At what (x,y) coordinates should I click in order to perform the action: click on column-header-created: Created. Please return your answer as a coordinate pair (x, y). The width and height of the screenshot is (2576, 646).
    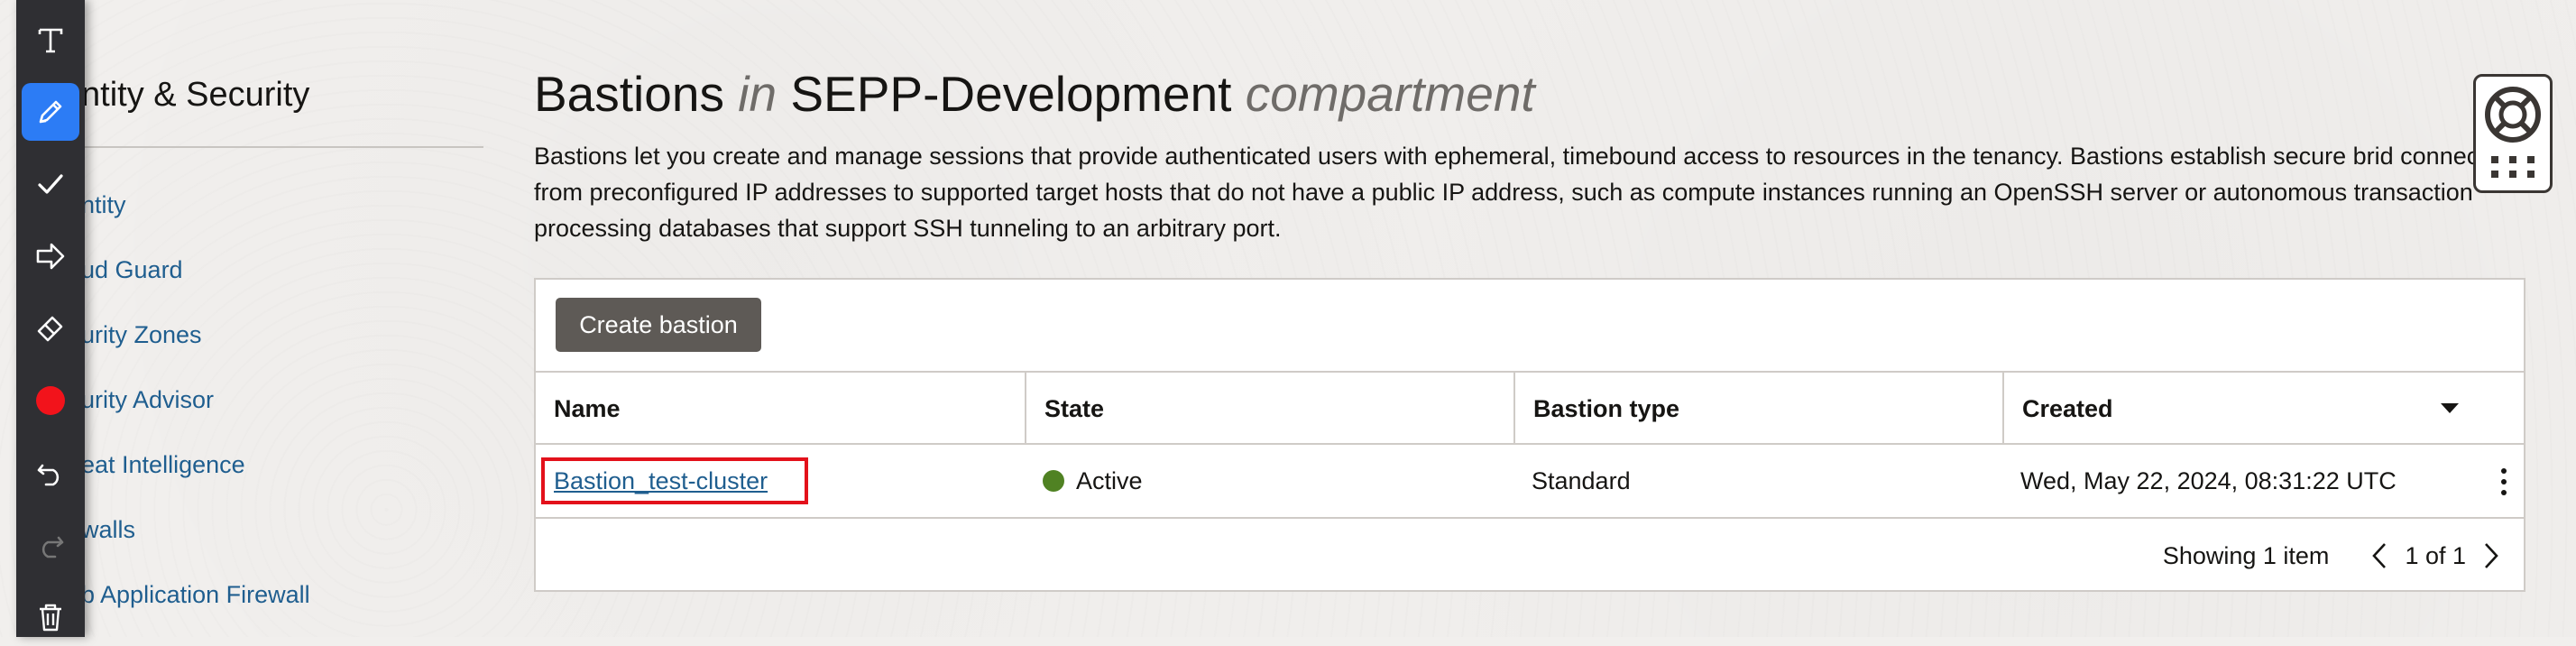
    Looking at the image, I should click on (2263, 409).